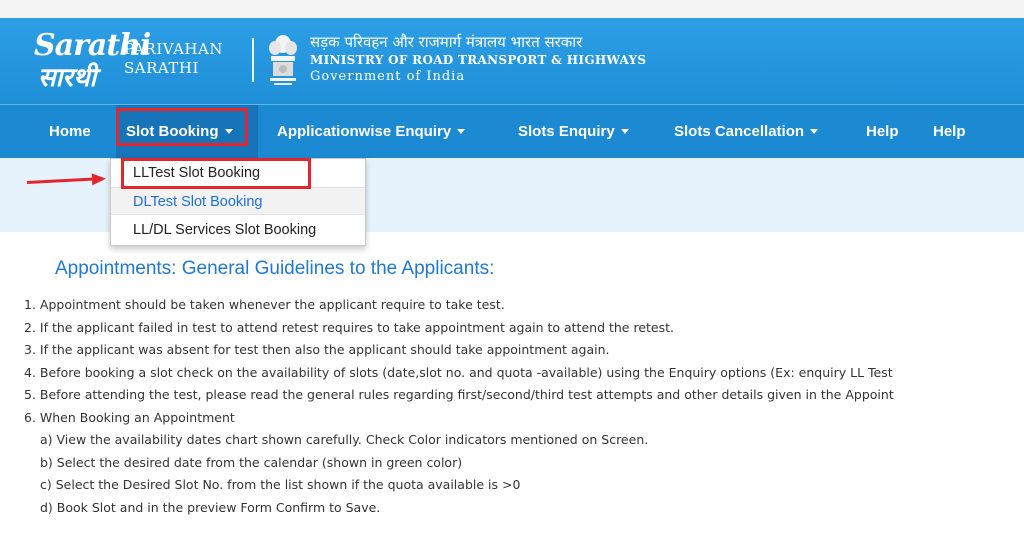 This screenshot has height=536, width=1024. I want to click on dropdown-item-label: DLTest Slot Booking, so click(198, 202).